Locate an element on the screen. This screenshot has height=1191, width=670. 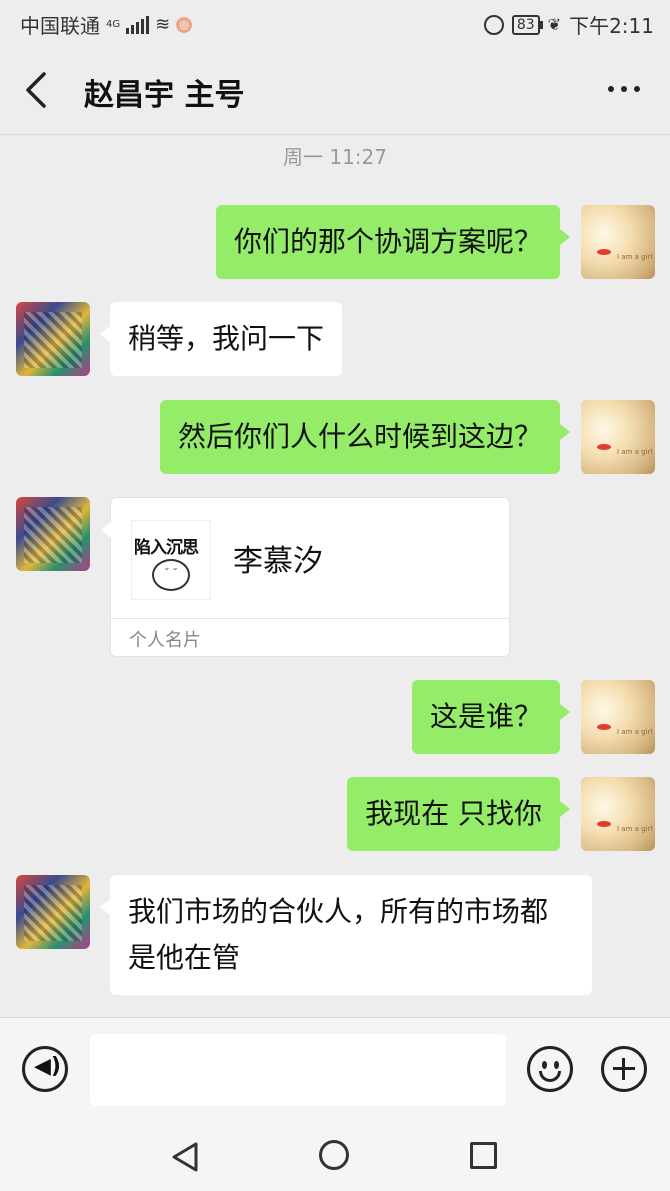
card-type-label: 个人名片 is located at coordinates (165, 640).